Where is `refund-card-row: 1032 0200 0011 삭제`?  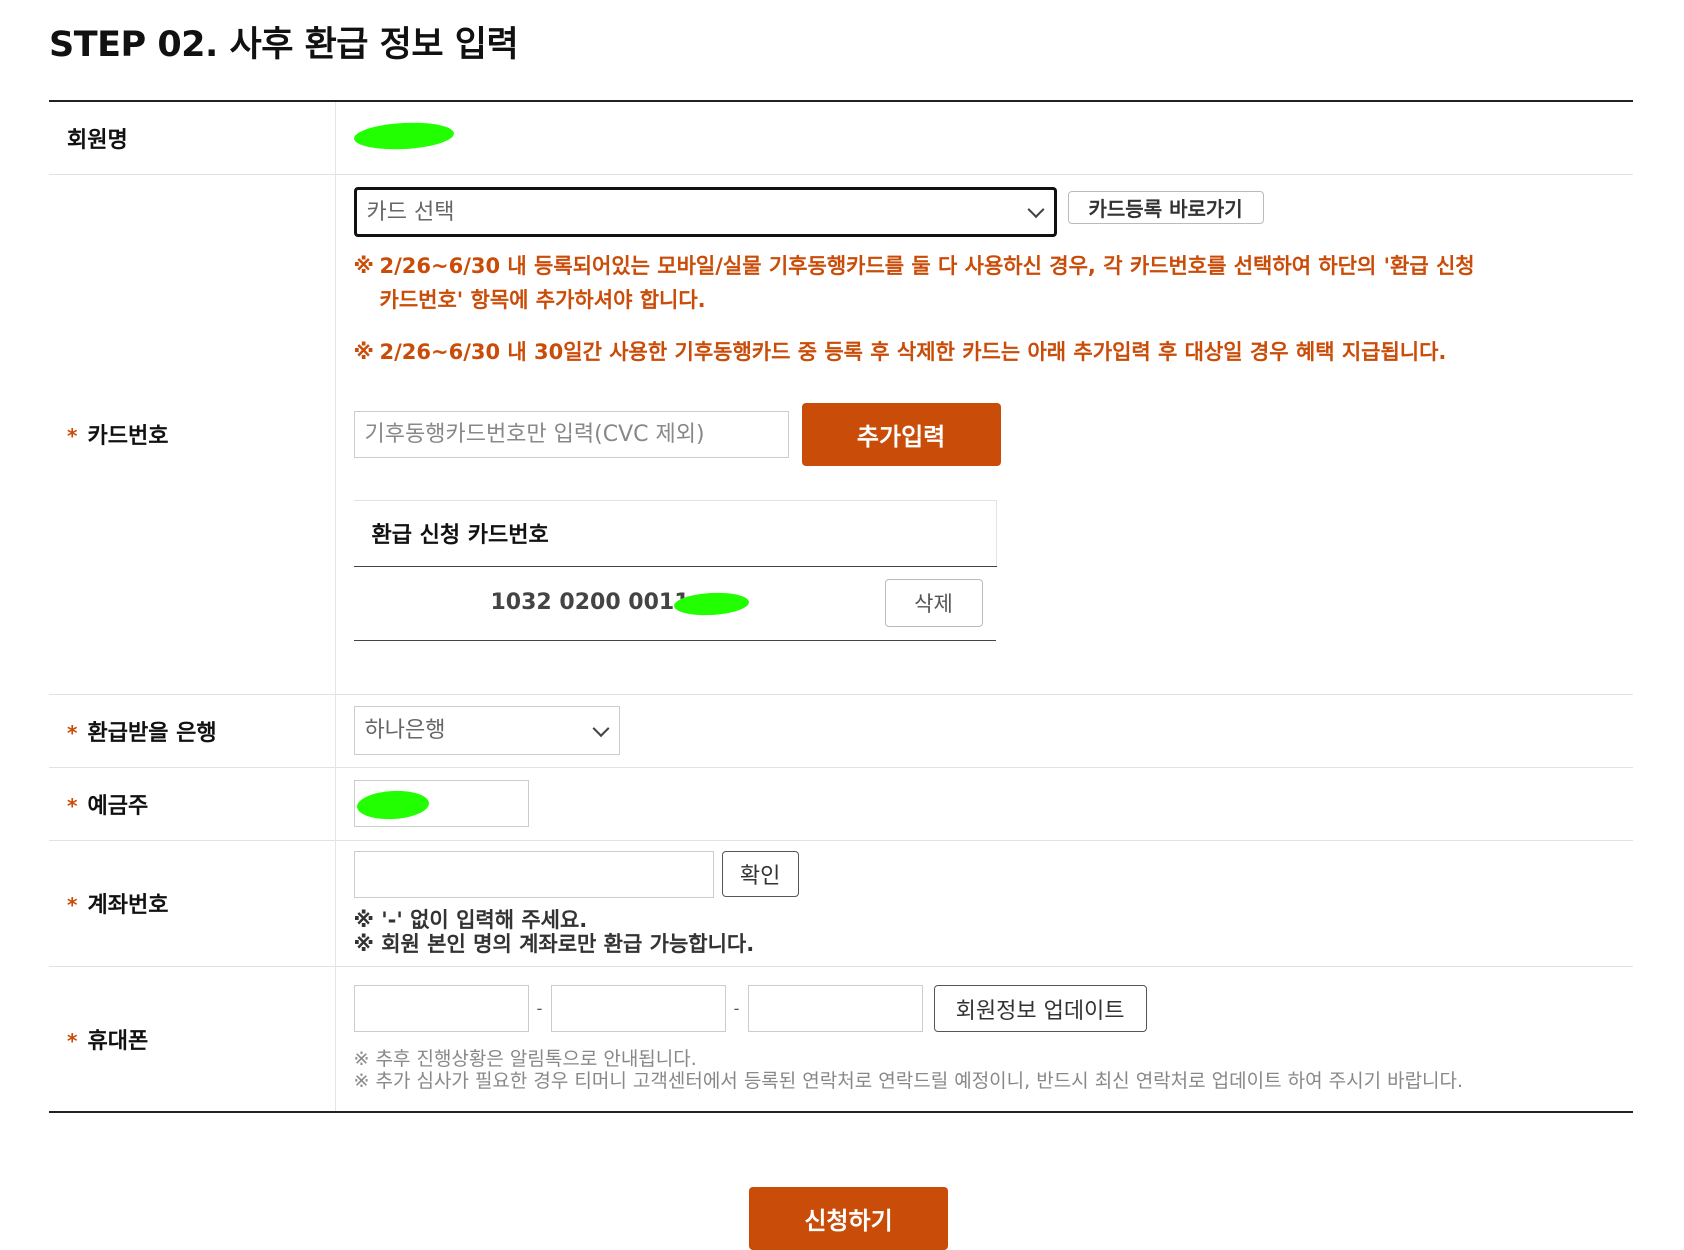 refund-card-row: 1032 0200 0011 삭제 is located at coordinates (674, 603).